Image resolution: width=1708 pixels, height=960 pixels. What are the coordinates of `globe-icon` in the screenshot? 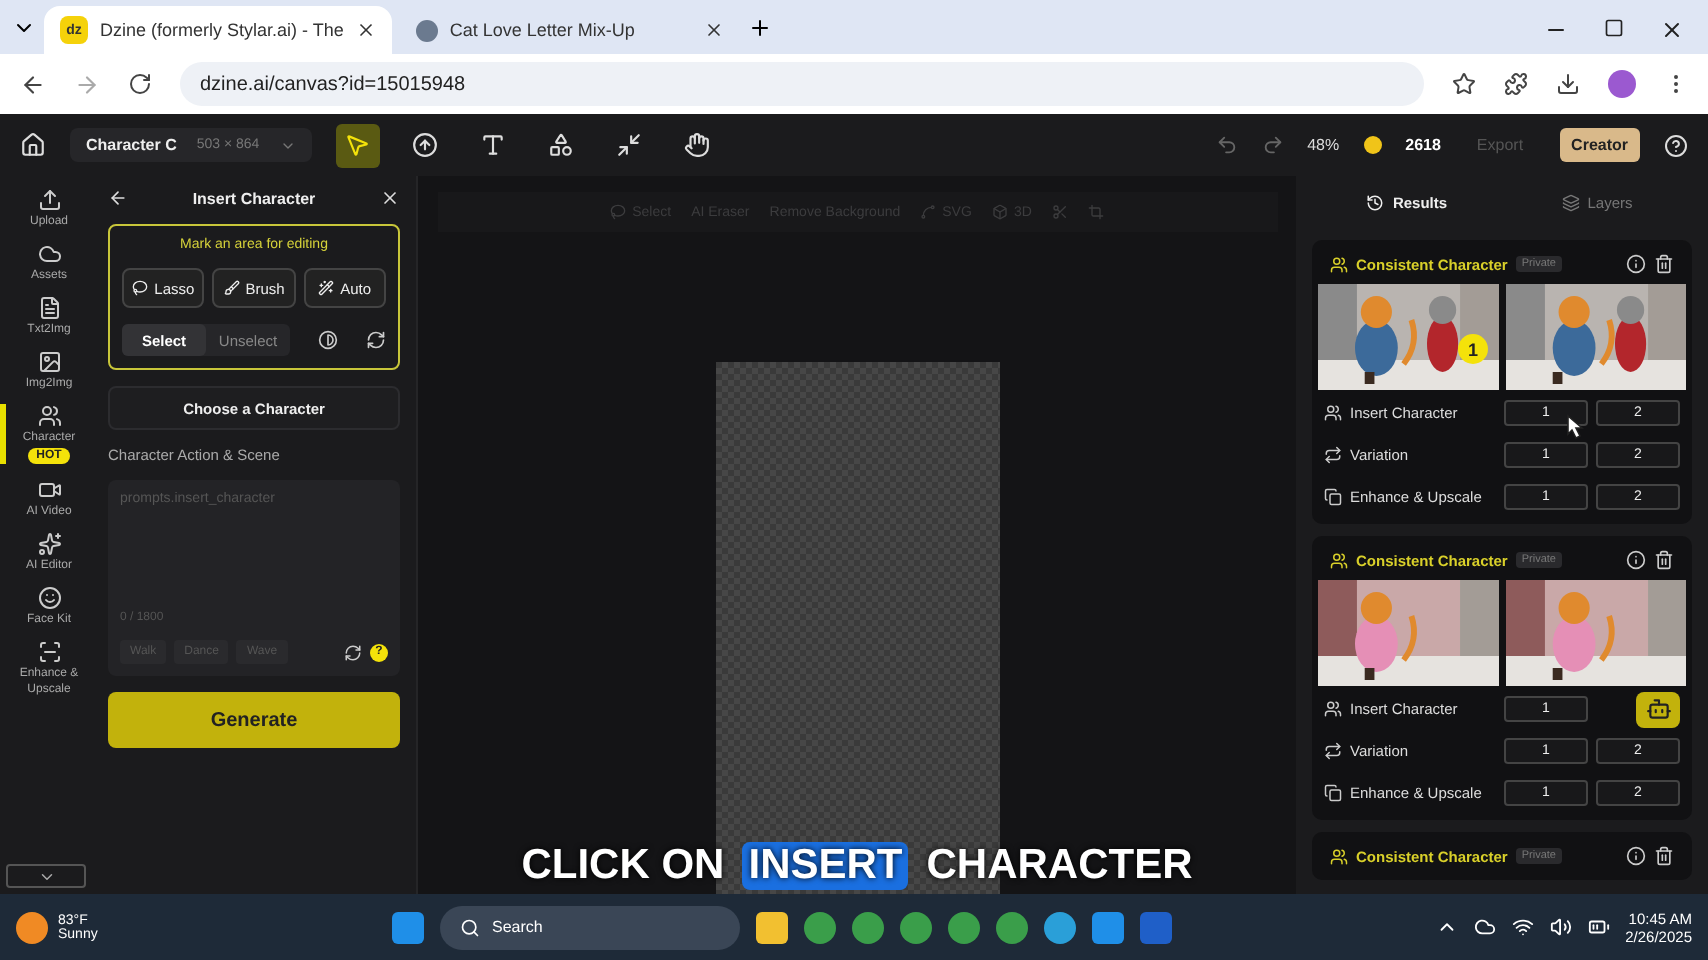 It's located at (426, 30).